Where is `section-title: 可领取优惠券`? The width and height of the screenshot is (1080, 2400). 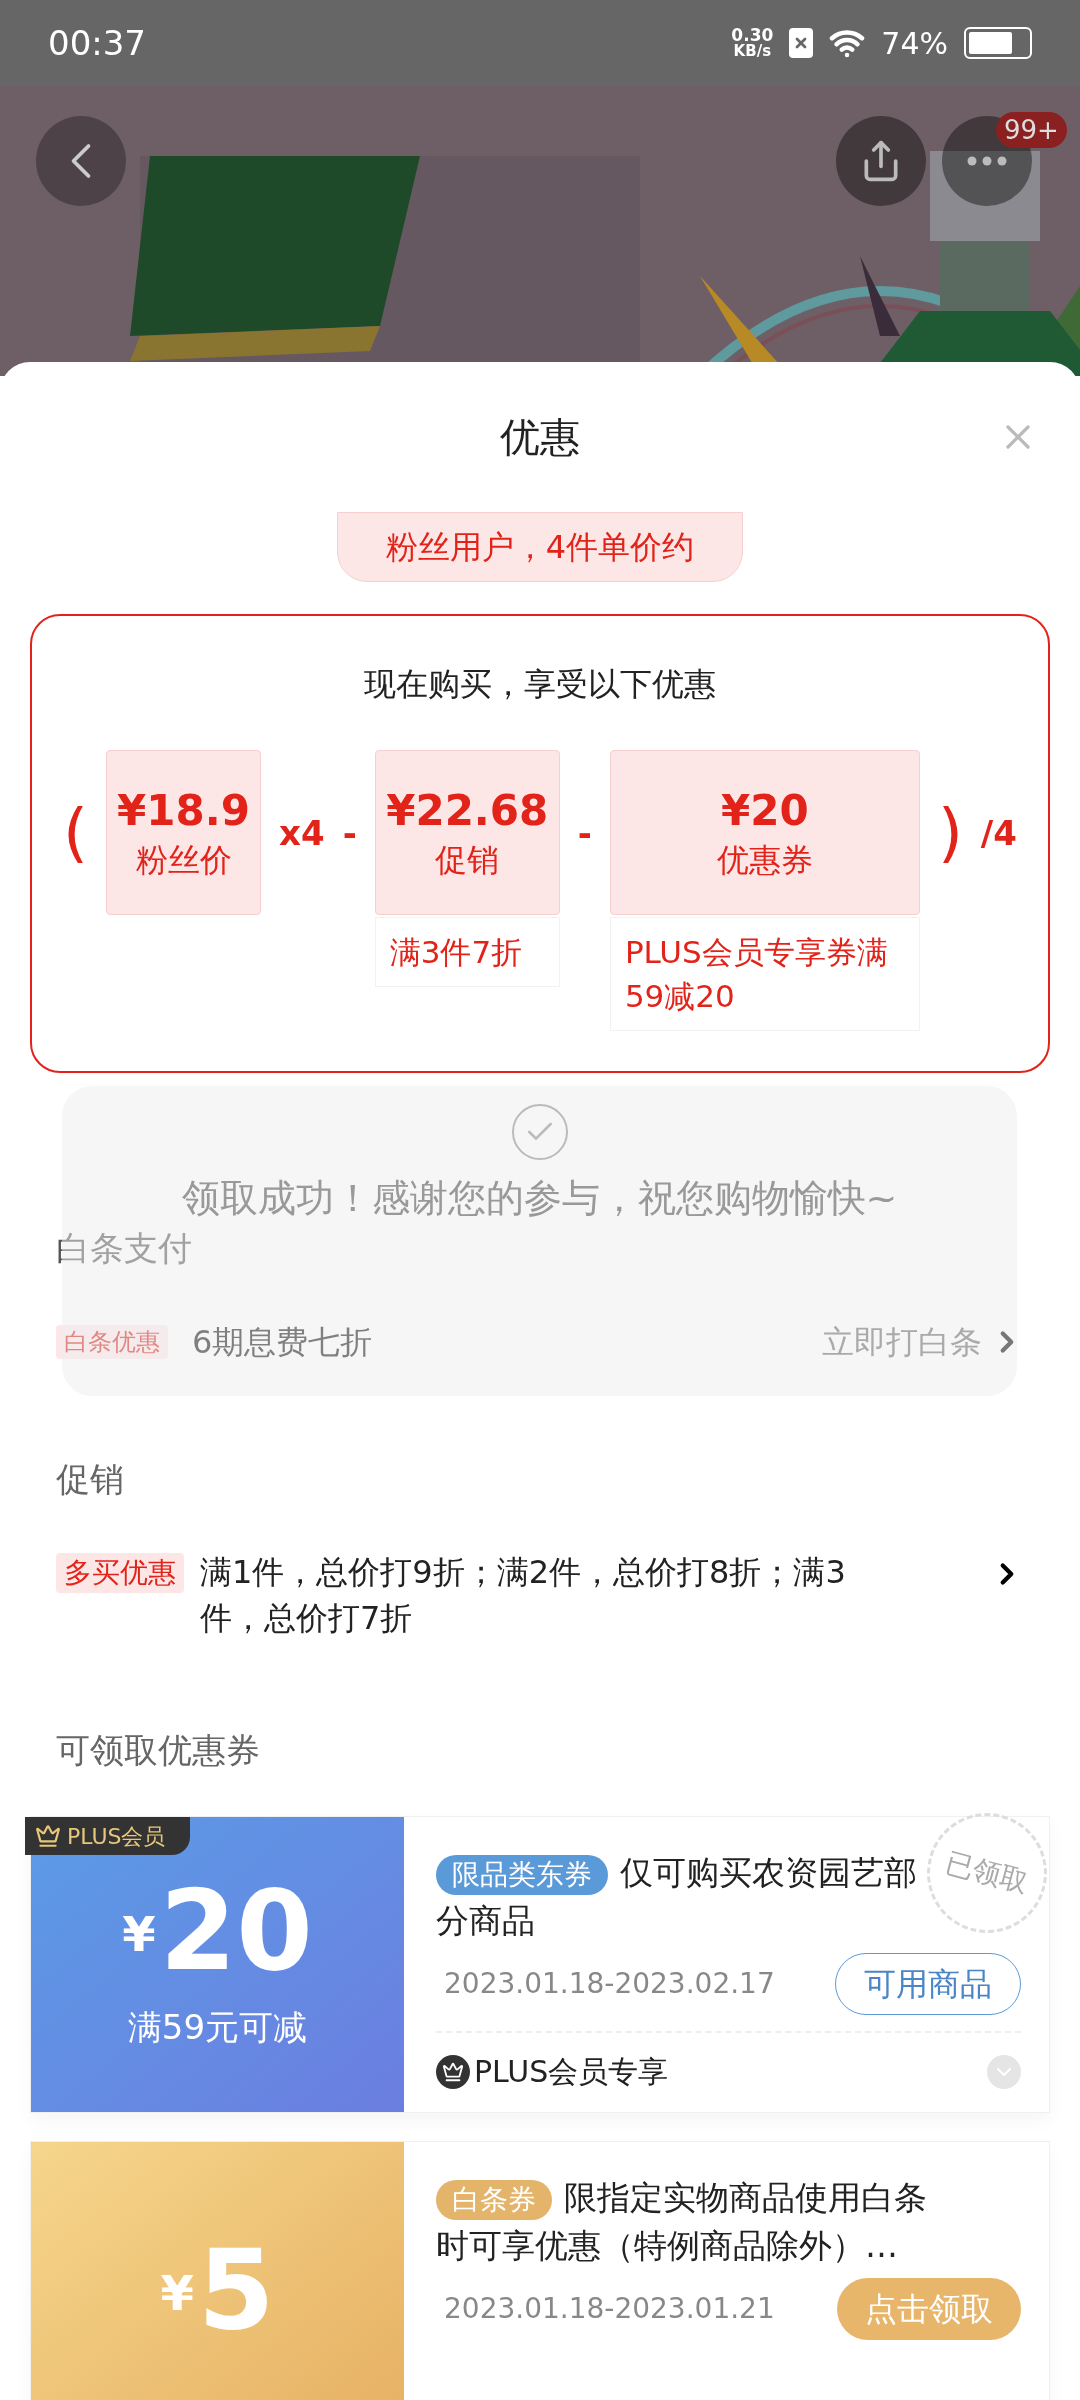
section-title: 可领取优惠券 is located at coordinates (158, 1750).